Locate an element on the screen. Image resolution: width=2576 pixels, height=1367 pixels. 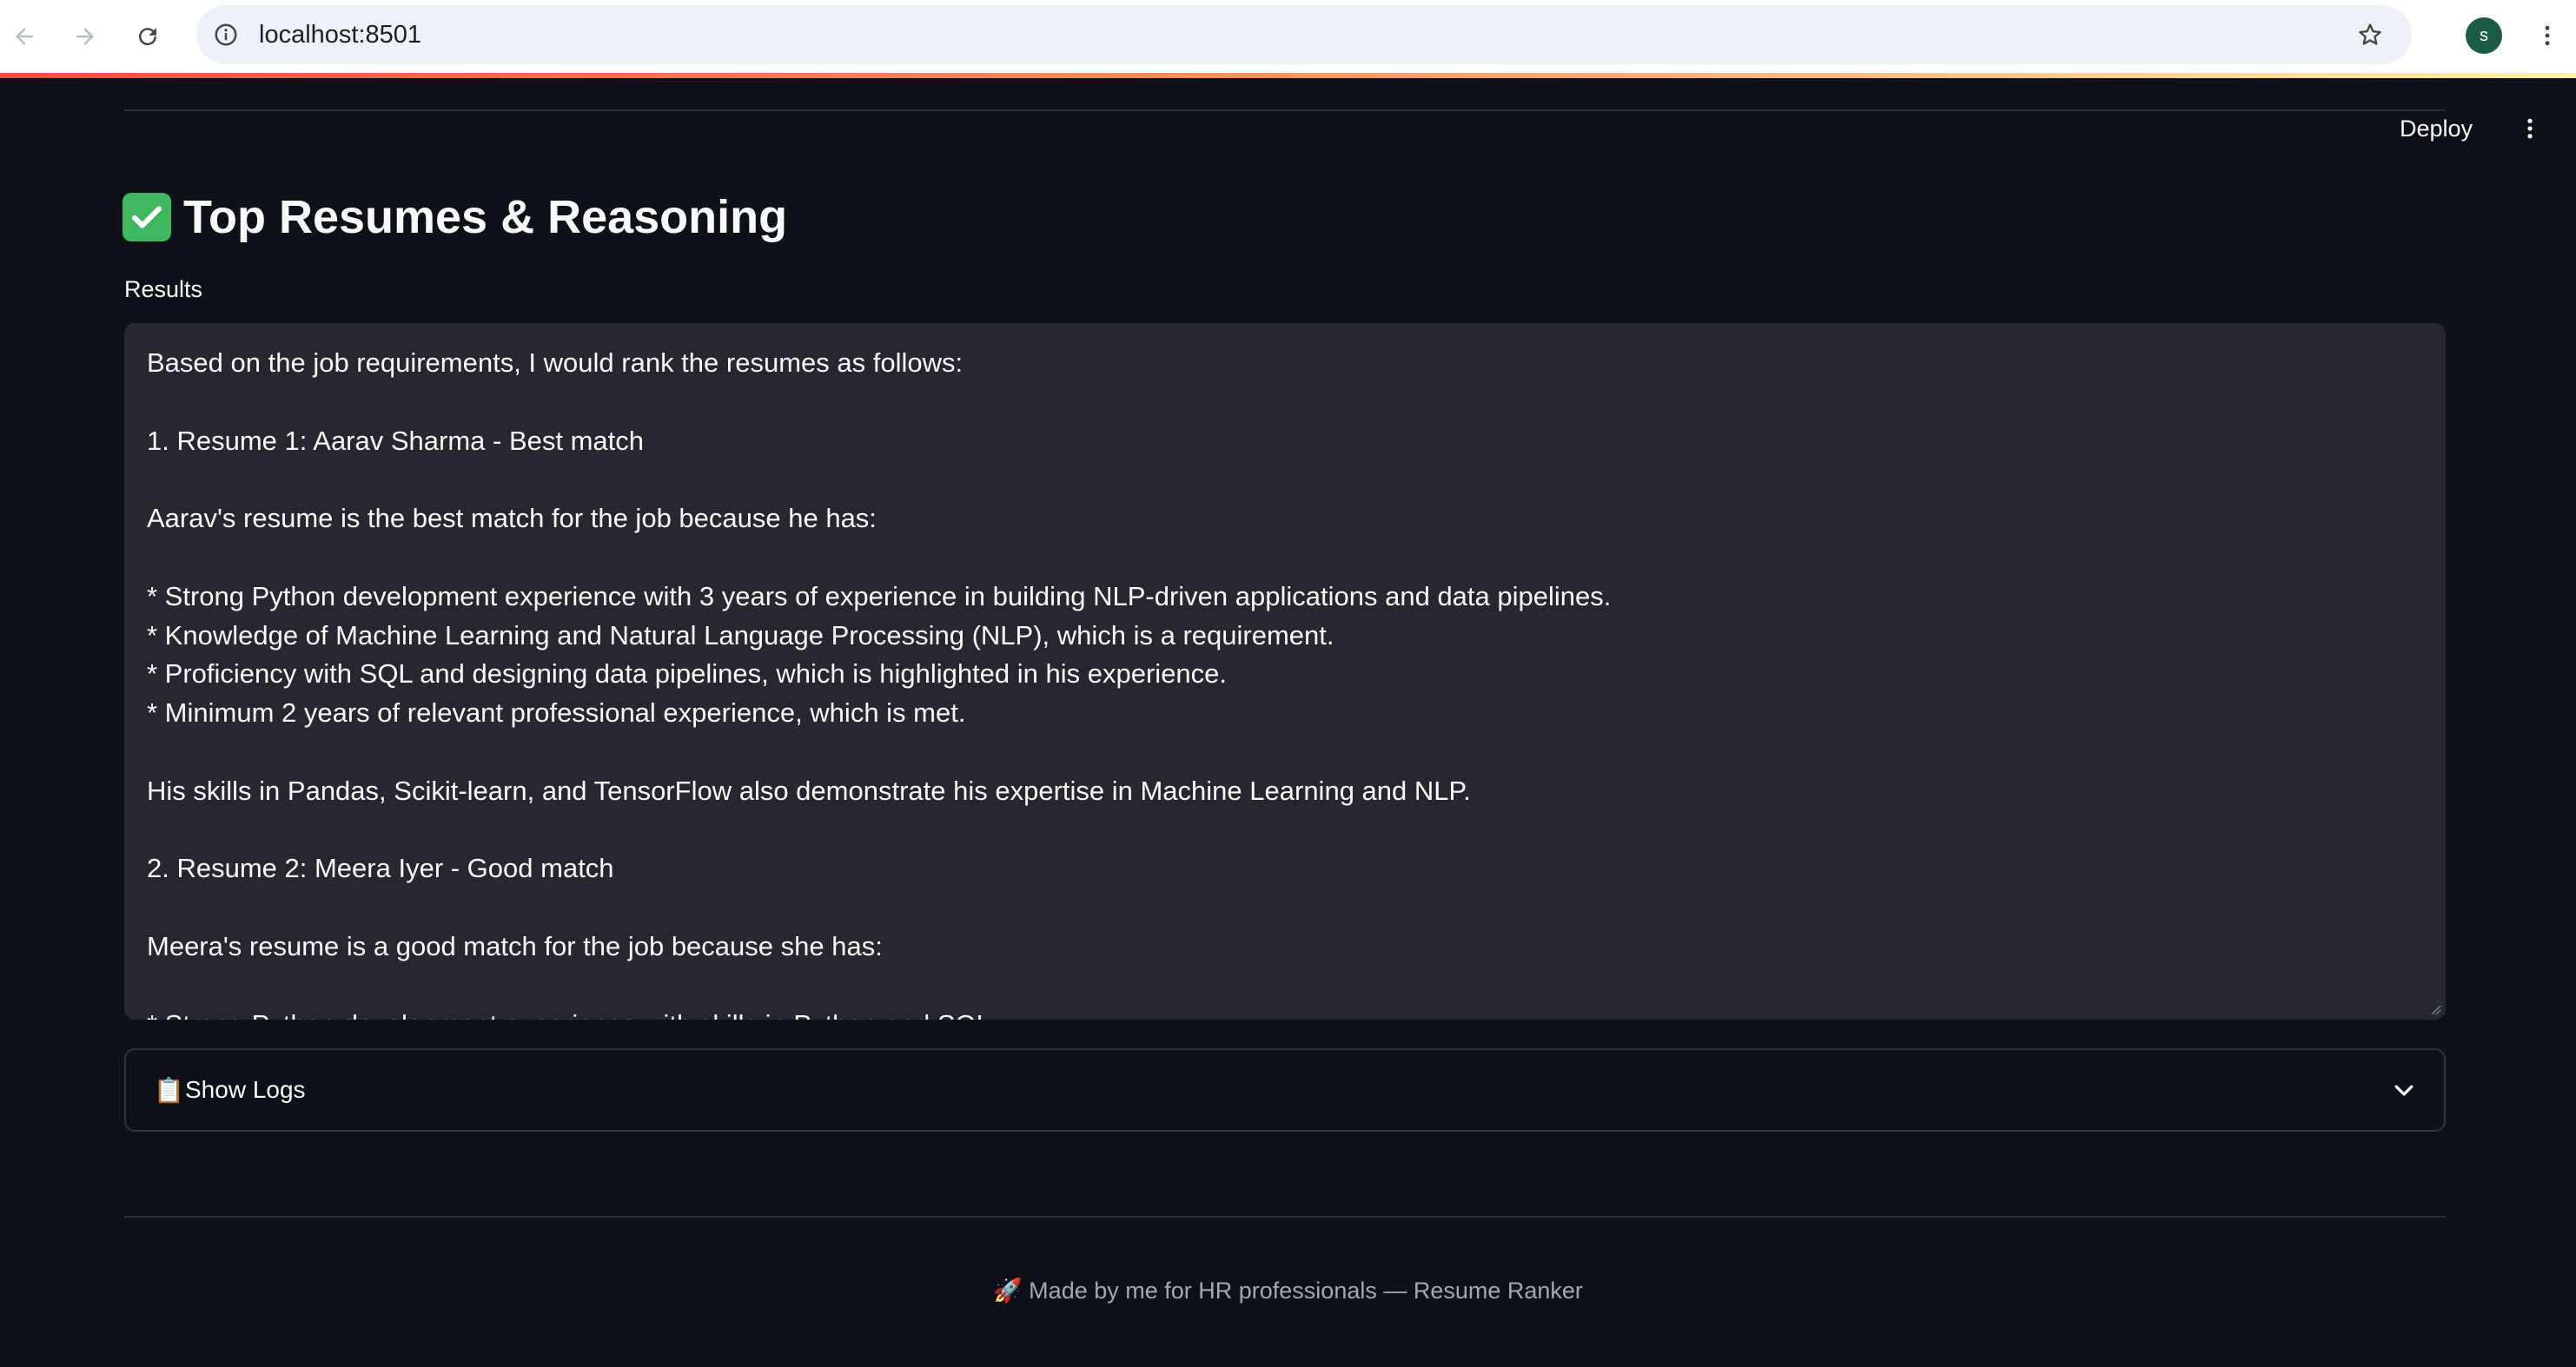
resize-grip-icon is located at coordinates (2435, 1009).